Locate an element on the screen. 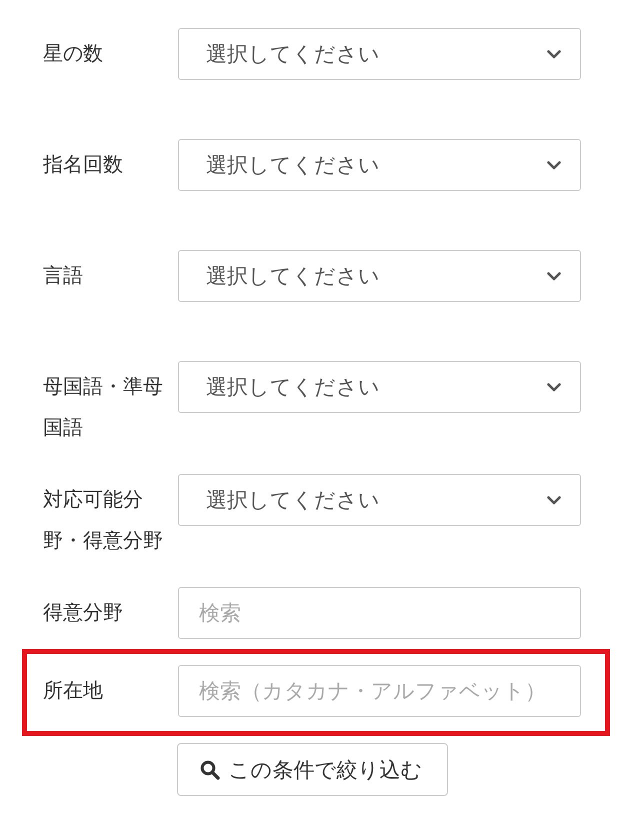  field-label: 得意分野 is located at coordinates (83, 612).